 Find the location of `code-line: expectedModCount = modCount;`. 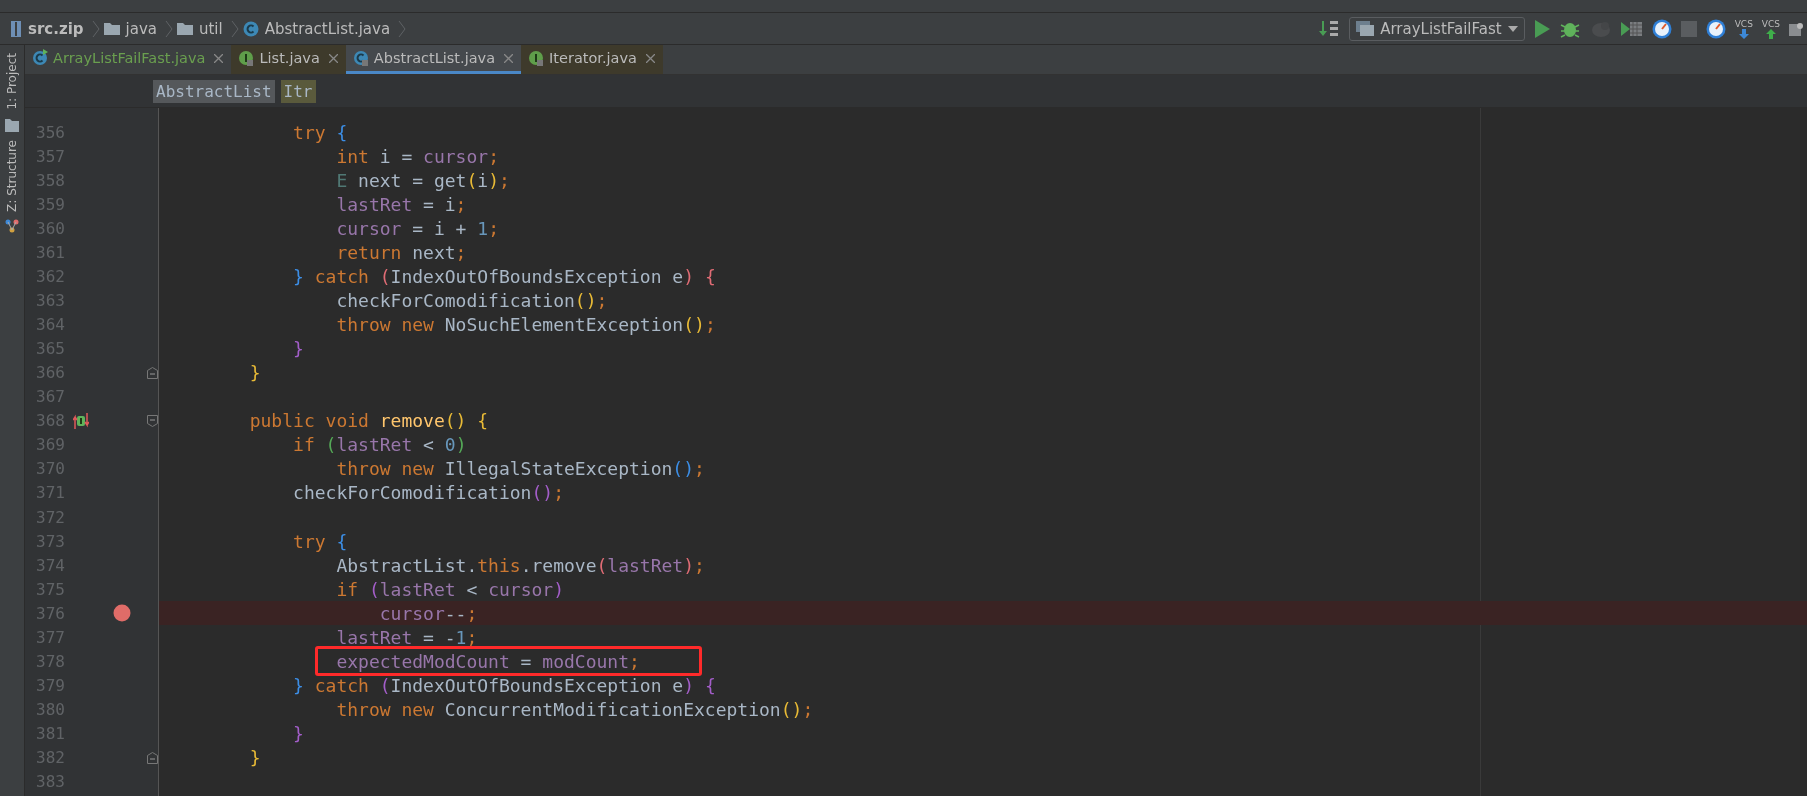

code-line: expectedModCount = modCount; is located at coordinates (487, 661).